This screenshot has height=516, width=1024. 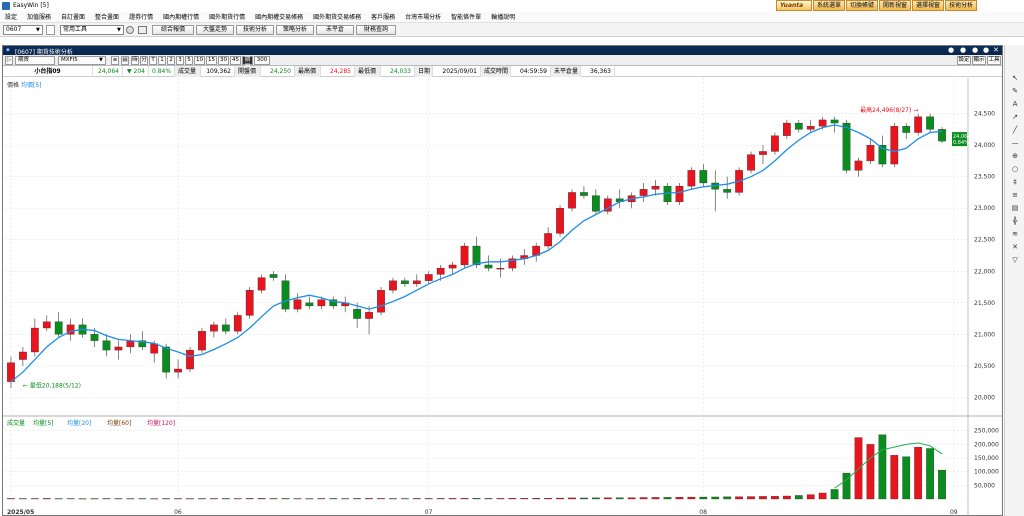 What do you see at coordinates (423, 17) in the screenshot?
I see `menu-item: 台灣市場分析` at bounding box center [423, 17].